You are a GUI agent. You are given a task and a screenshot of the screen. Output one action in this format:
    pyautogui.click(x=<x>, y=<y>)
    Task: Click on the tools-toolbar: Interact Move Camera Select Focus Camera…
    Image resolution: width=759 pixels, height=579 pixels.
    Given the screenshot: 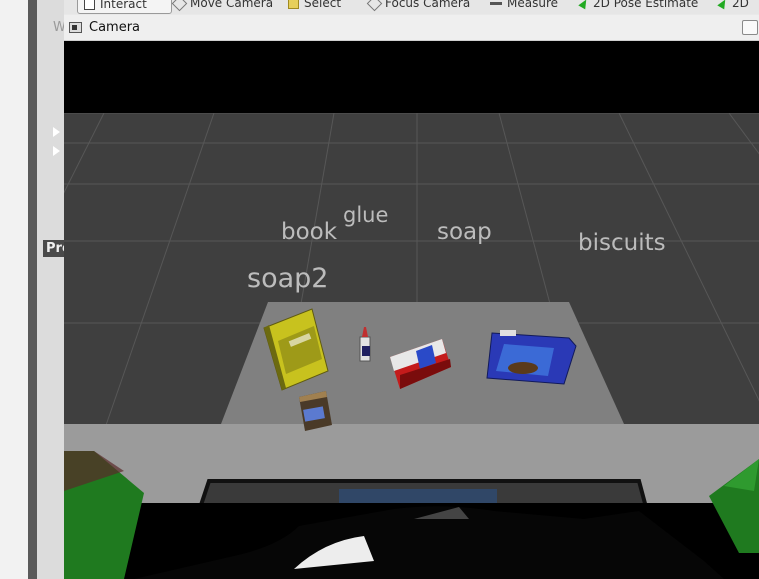 What is the action you would take?
    pyautogui.click(x=411, y=7)
    